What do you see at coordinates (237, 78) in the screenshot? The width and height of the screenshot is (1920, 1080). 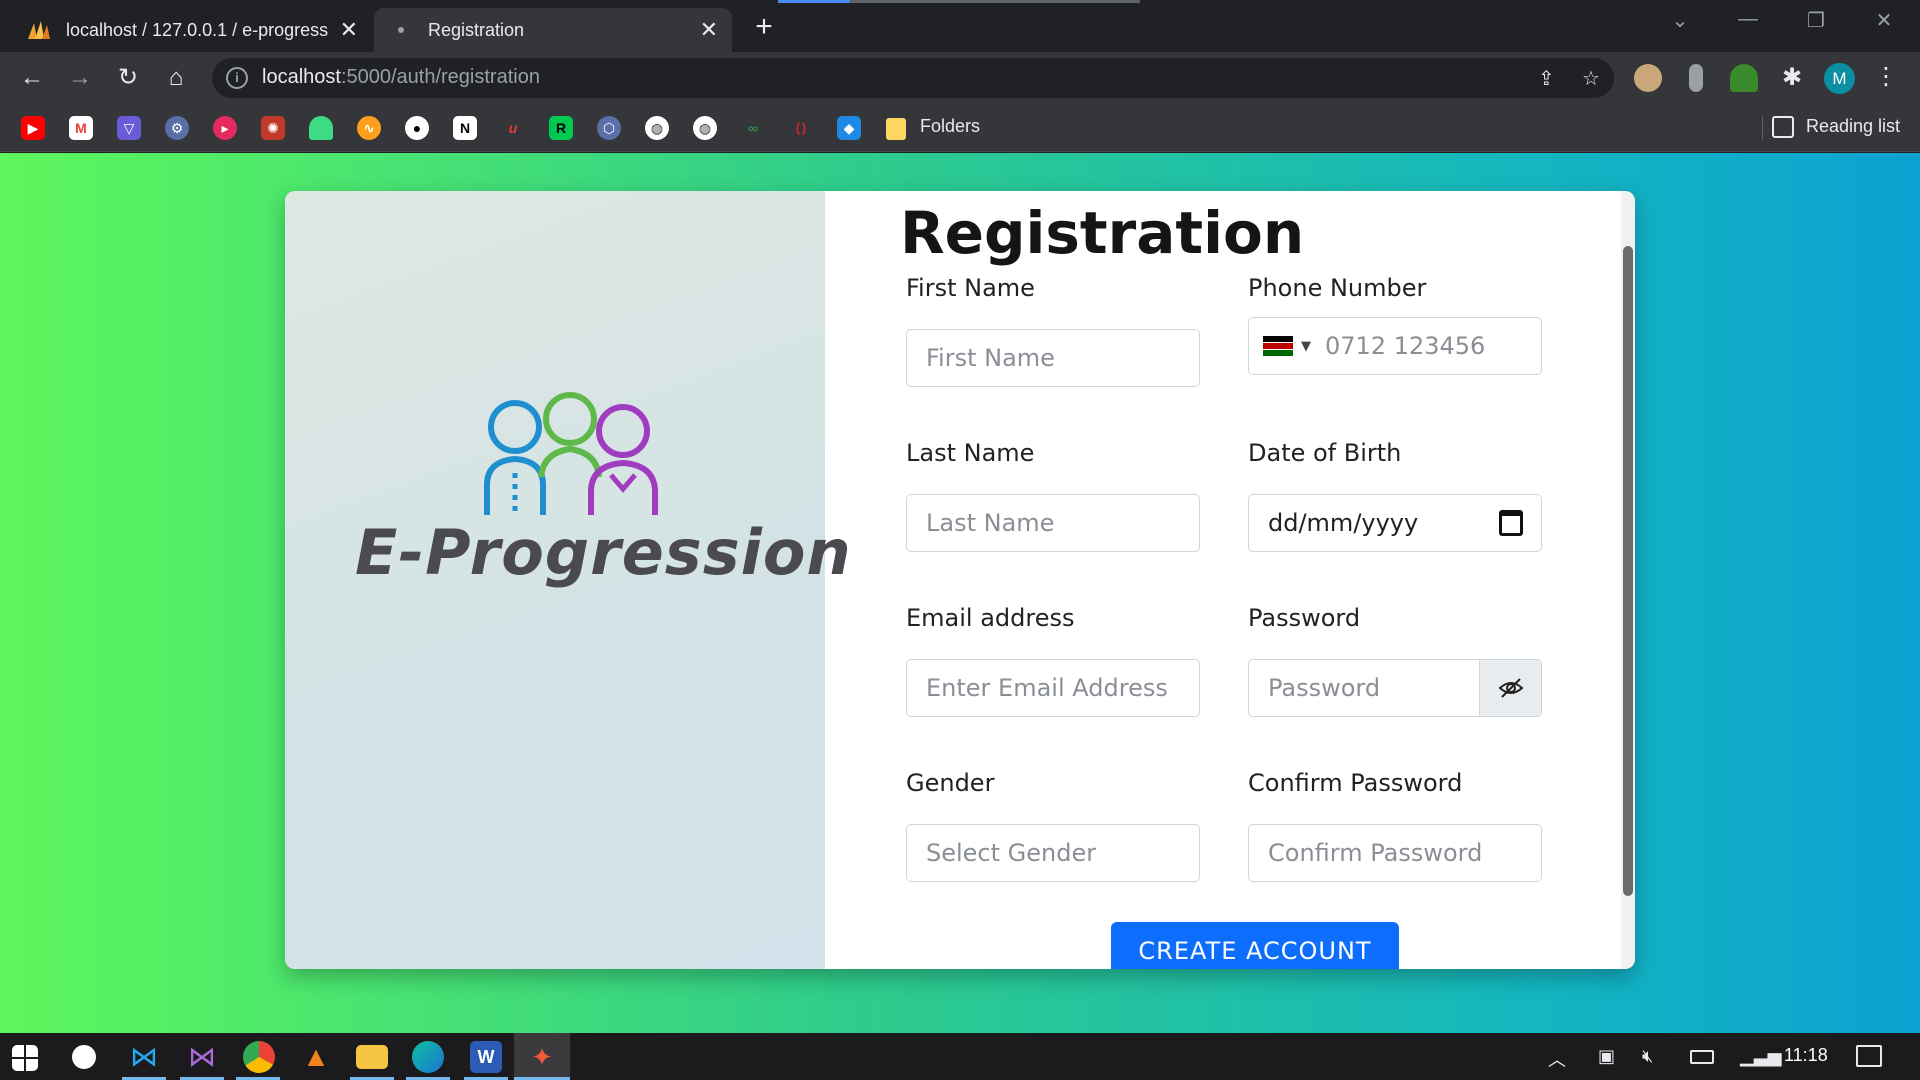 I see `site-info-icon: i` at bounding box center [237, 78].